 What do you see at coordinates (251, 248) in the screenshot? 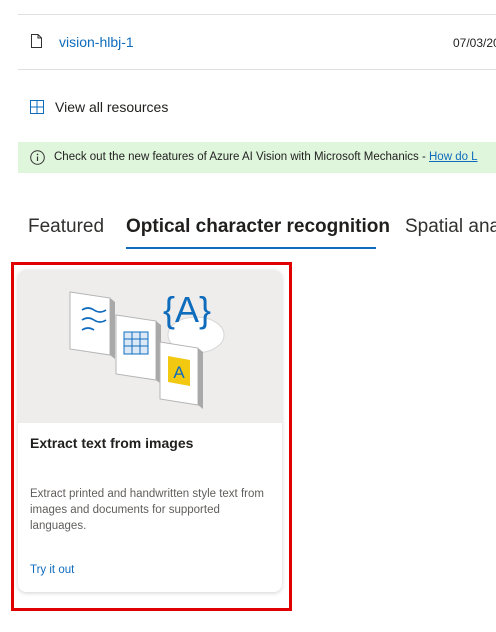
I see `active-tab-indicator` at bounding box center [251, 248].